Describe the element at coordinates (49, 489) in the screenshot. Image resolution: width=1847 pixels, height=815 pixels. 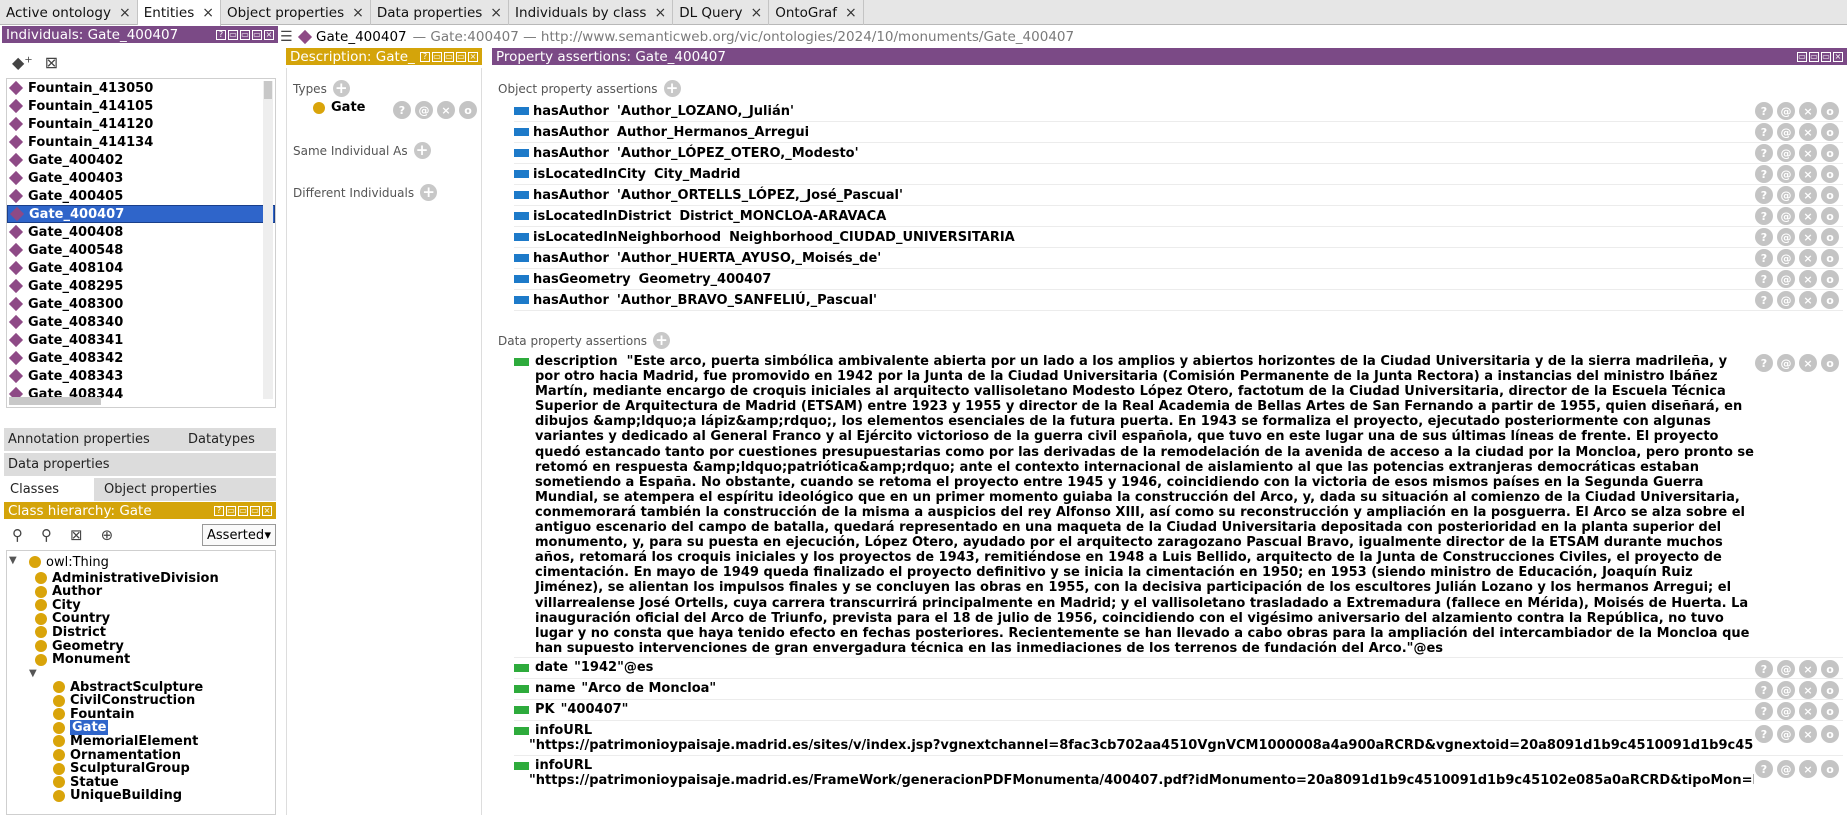
I see `tab-classes: Classes` at that location.